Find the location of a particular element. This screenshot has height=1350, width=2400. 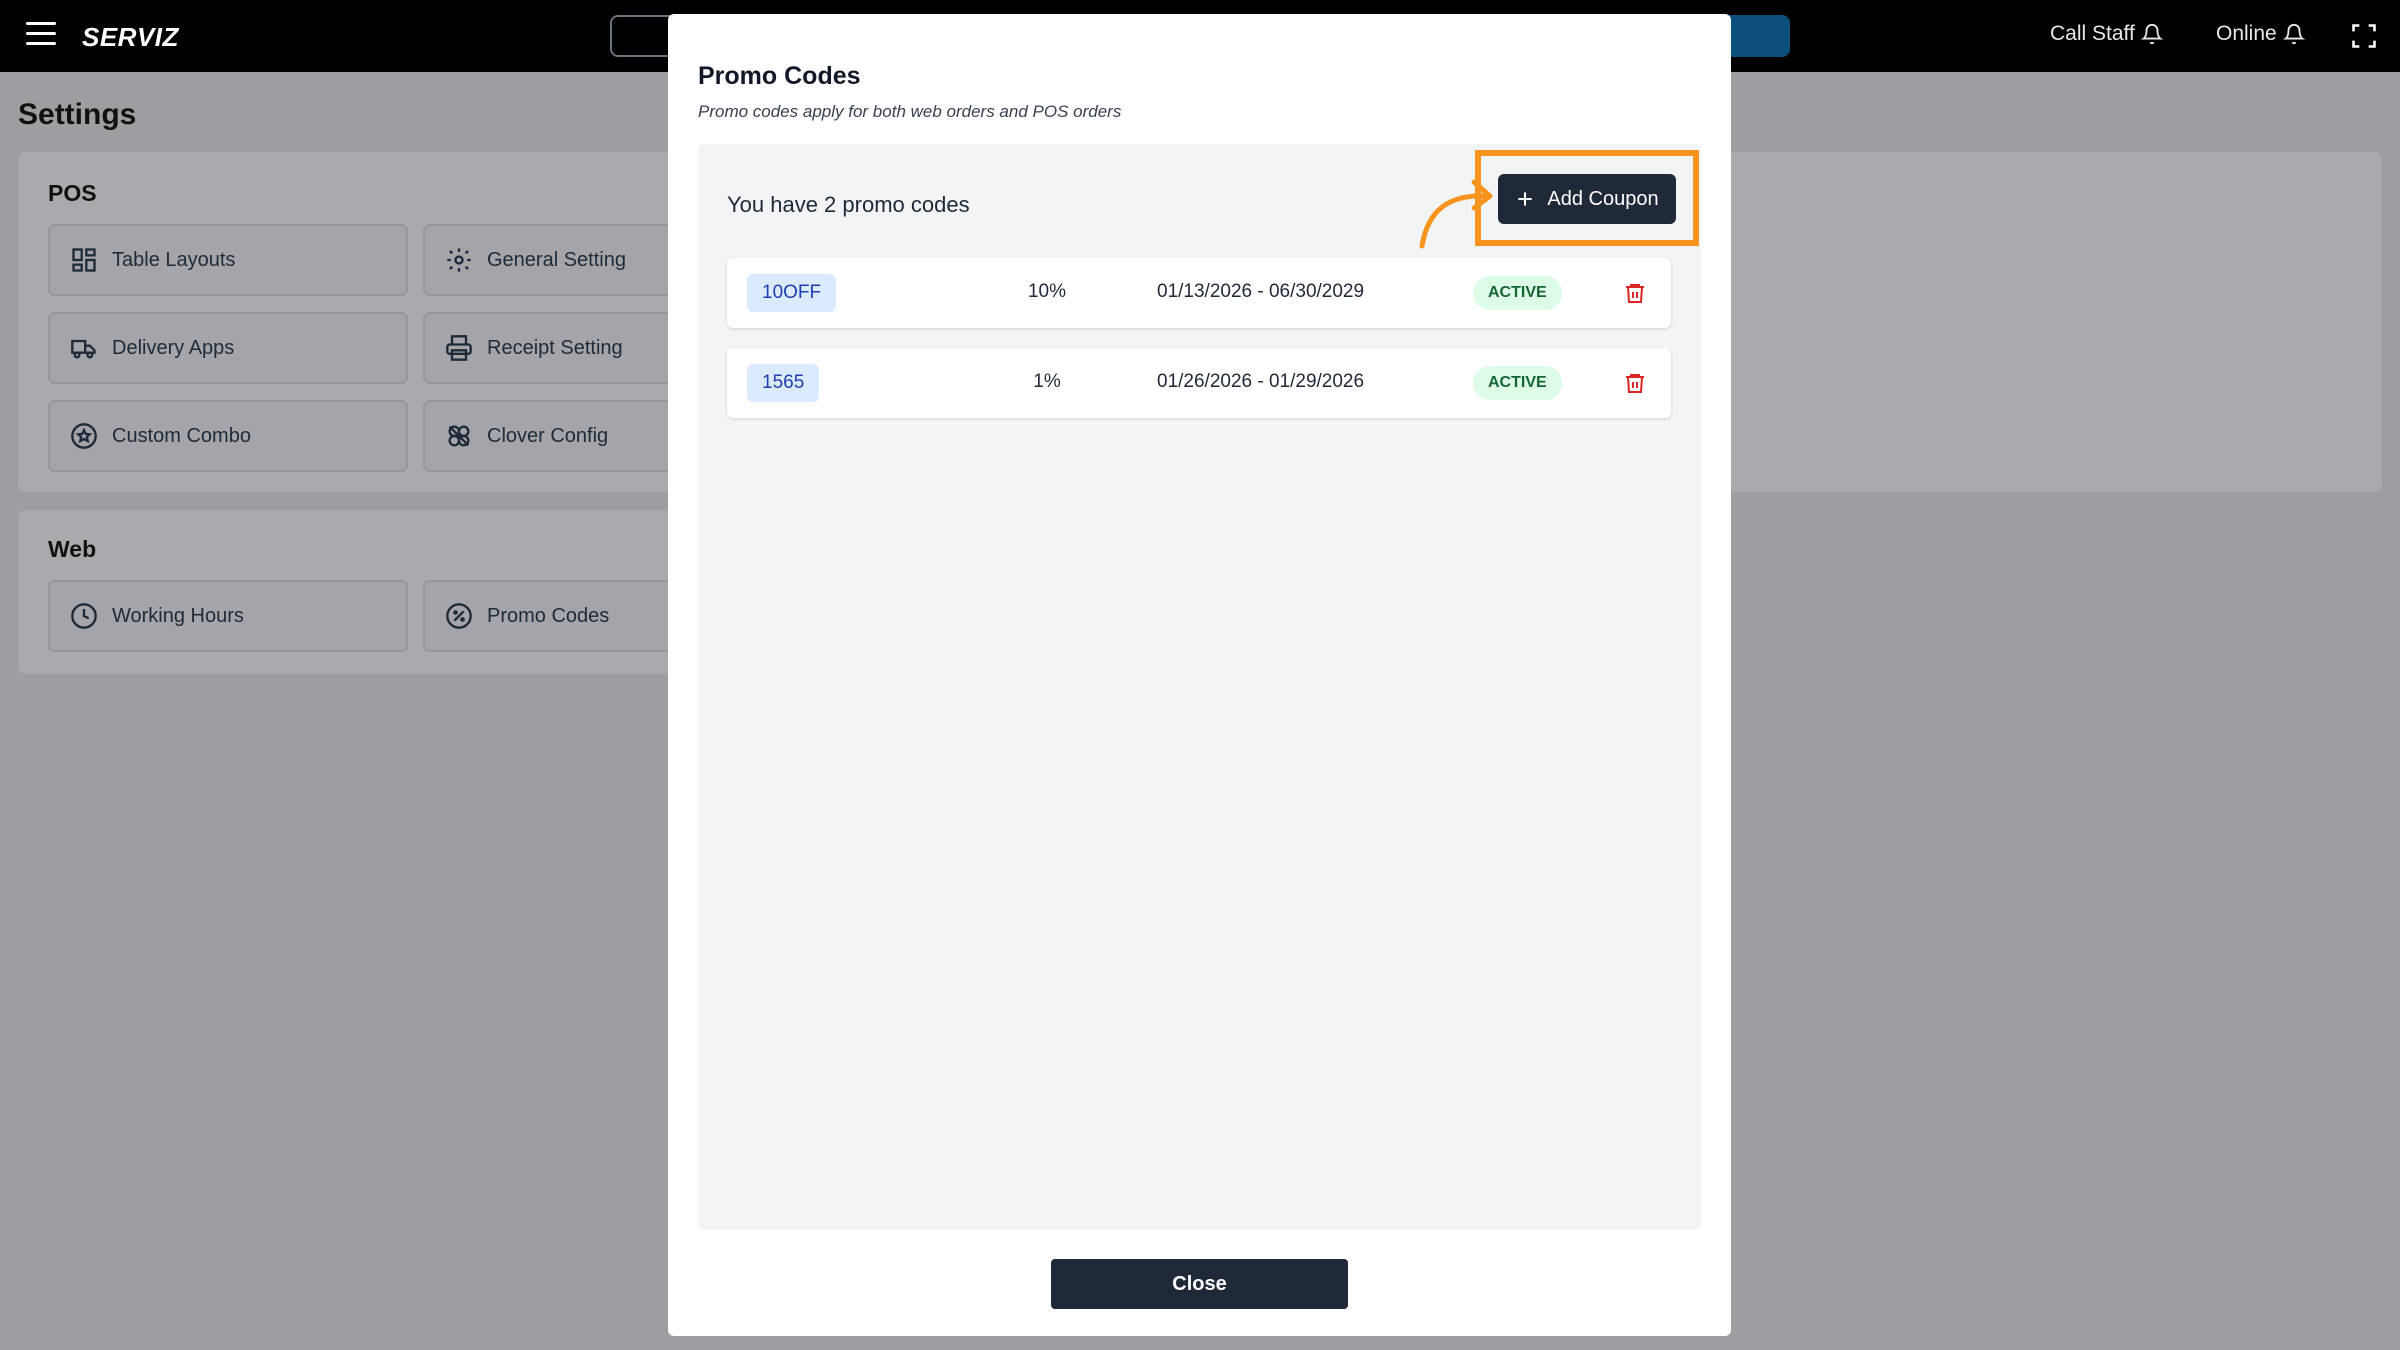

coupon-code-badge: 1565 is located at coordinates (783, 383).